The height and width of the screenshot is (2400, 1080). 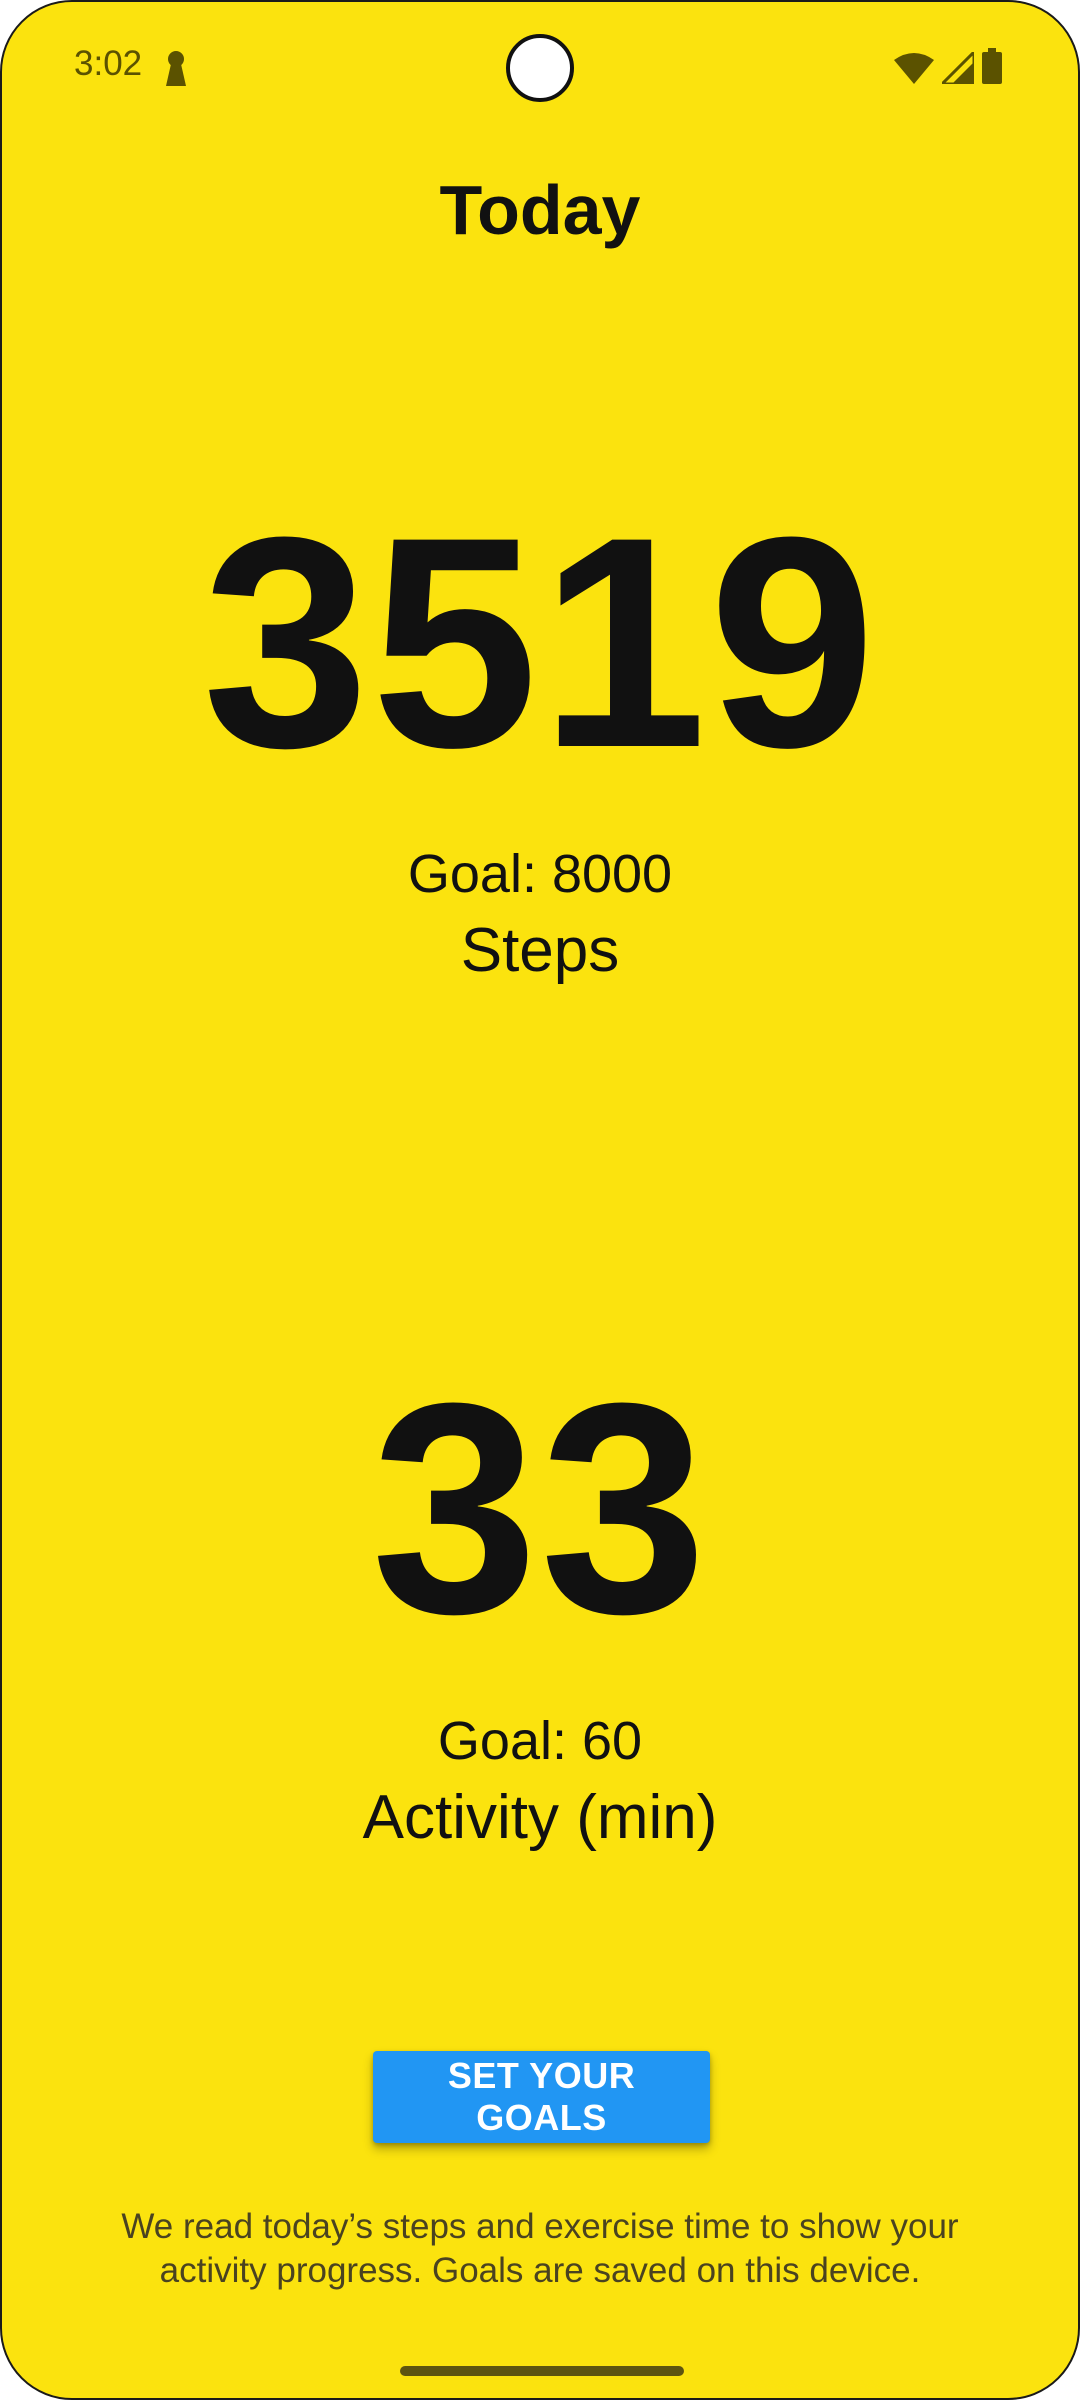 What do you see at coordinates (914, 70) in the screenshot?
I see `wifi-icon` at bounding box center [914, 70].